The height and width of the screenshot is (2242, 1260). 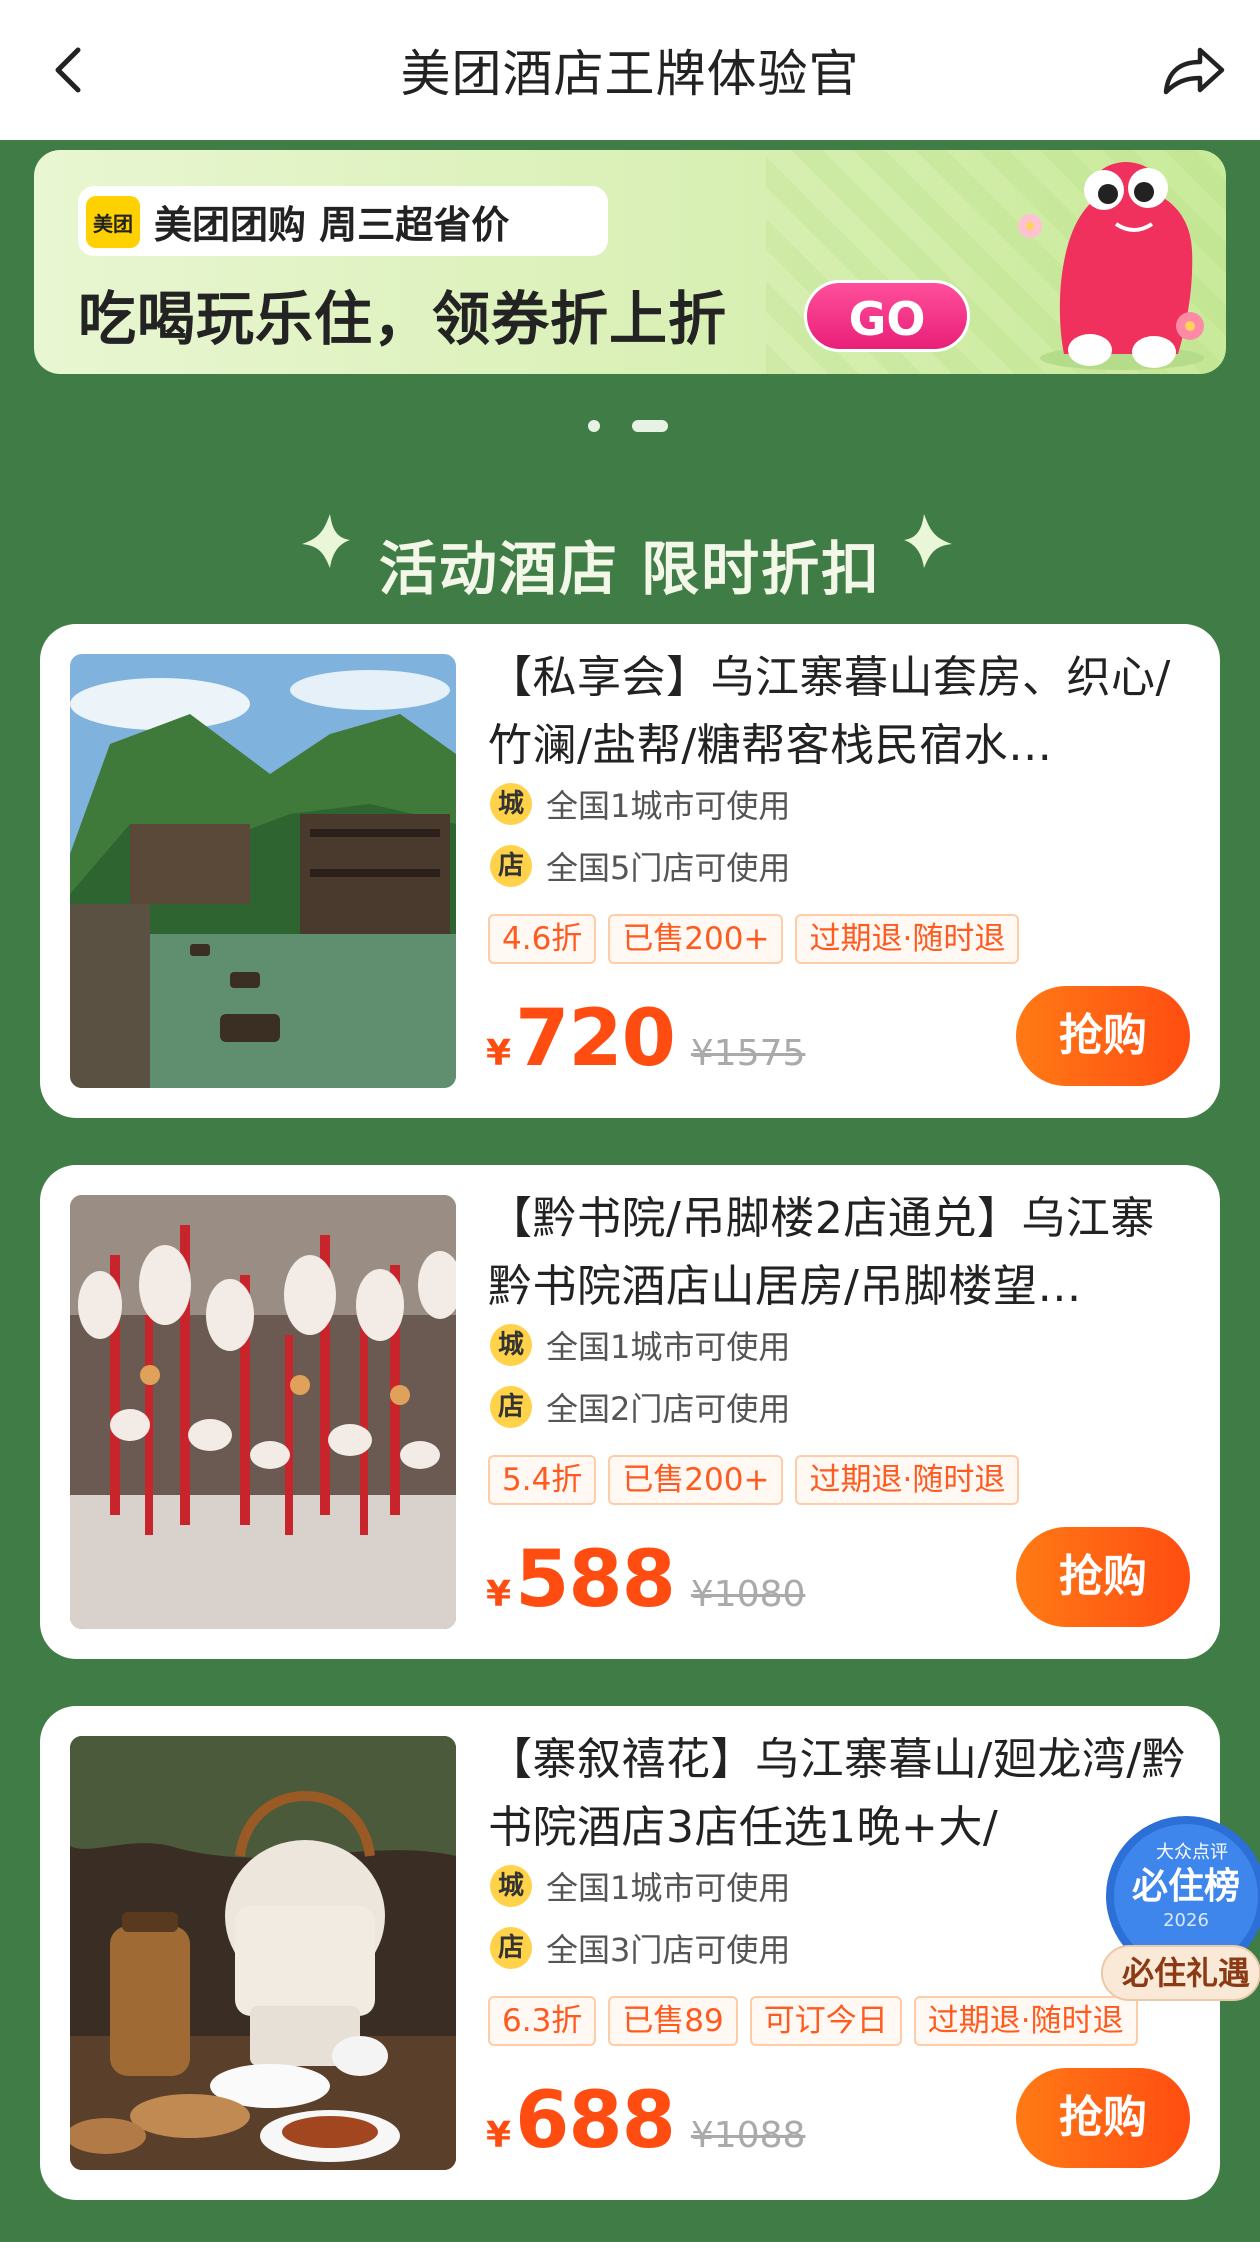 I want to click on section-title: 活动酒店 限时折扣, so click(x=630, y=569).